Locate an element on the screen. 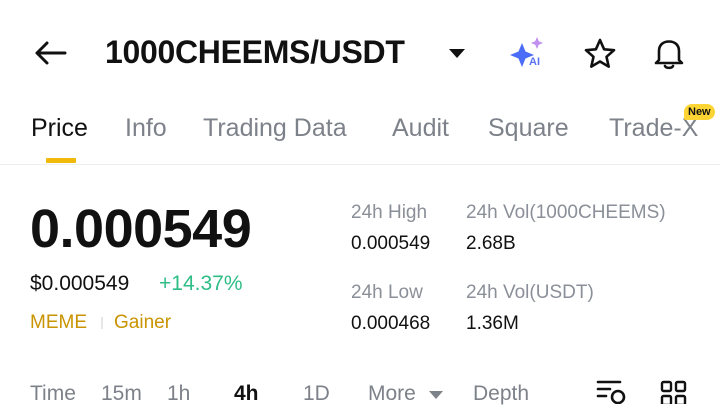 The height and width of the screenshot is (410, 720). vol-quote-label: 24h Vol(USDT) is located at coordinates (530, 292).